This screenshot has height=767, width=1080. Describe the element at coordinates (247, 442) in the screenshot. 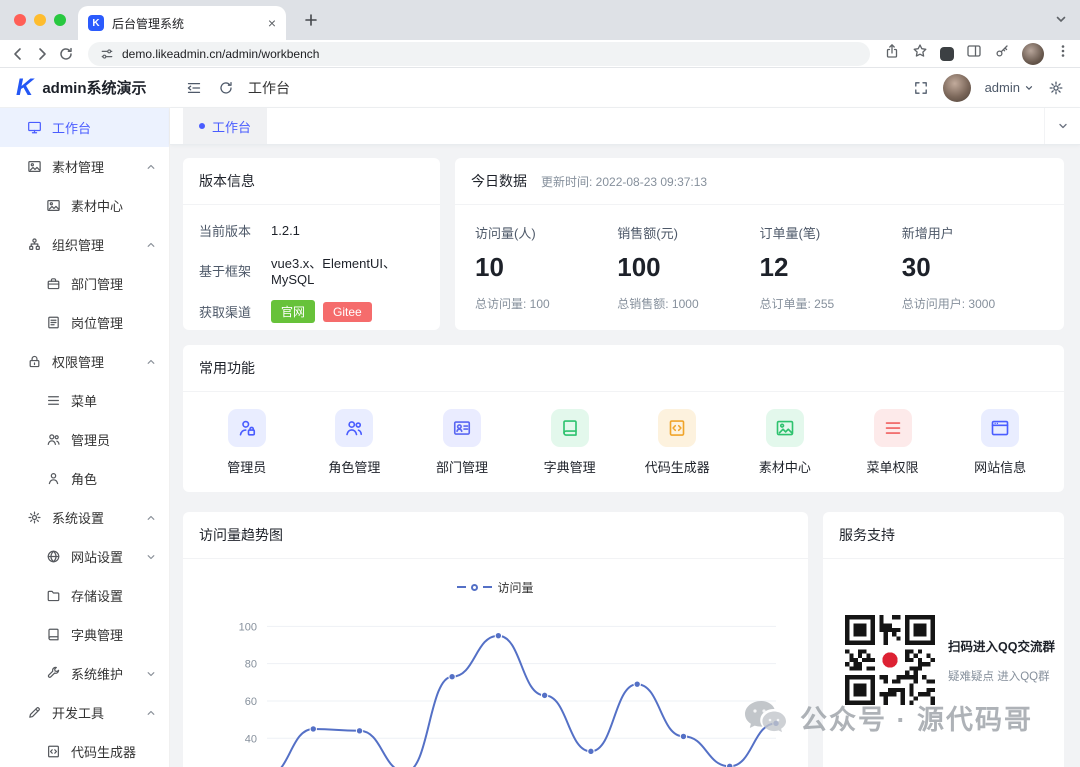

I see `quick-item-管理员: 管理员` at that location.